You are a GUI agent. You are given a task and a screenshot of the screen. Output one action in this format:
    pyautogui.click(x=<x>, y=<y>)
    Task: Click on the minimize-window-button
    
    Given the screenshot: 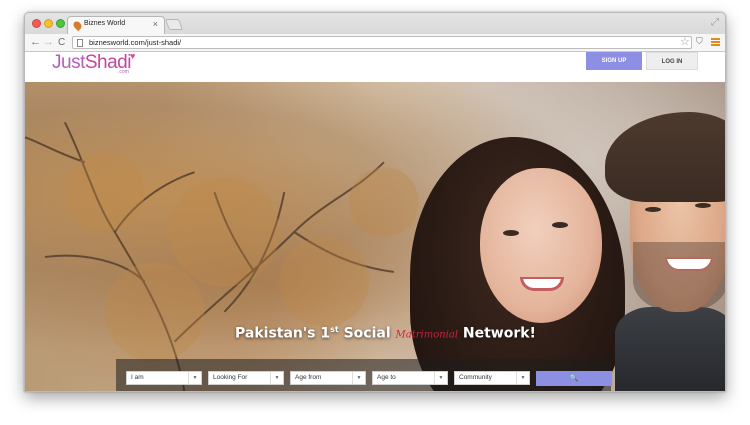 What is the action you would take?
    pyautogui.click(x=48, y=23)
    